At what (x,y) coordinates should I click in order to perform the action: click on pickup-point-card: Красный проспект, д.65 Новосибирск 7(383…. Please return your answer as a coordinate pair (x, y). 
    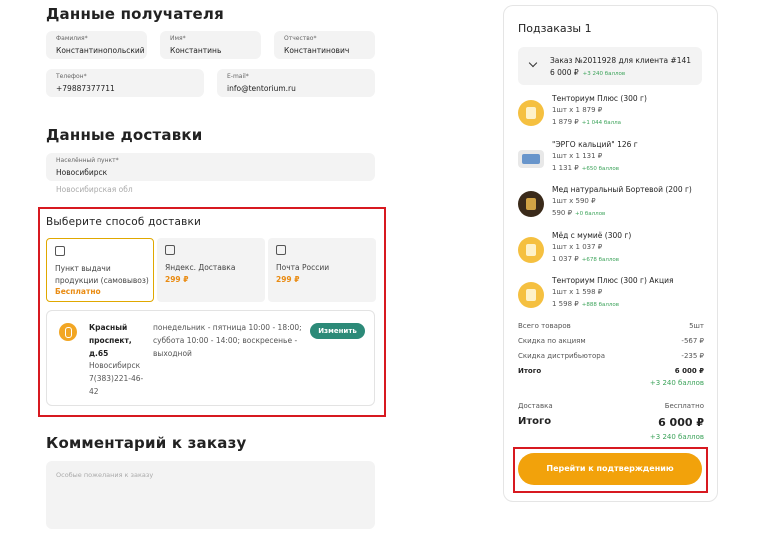
    Looking at the image, I should click on (210, 358).